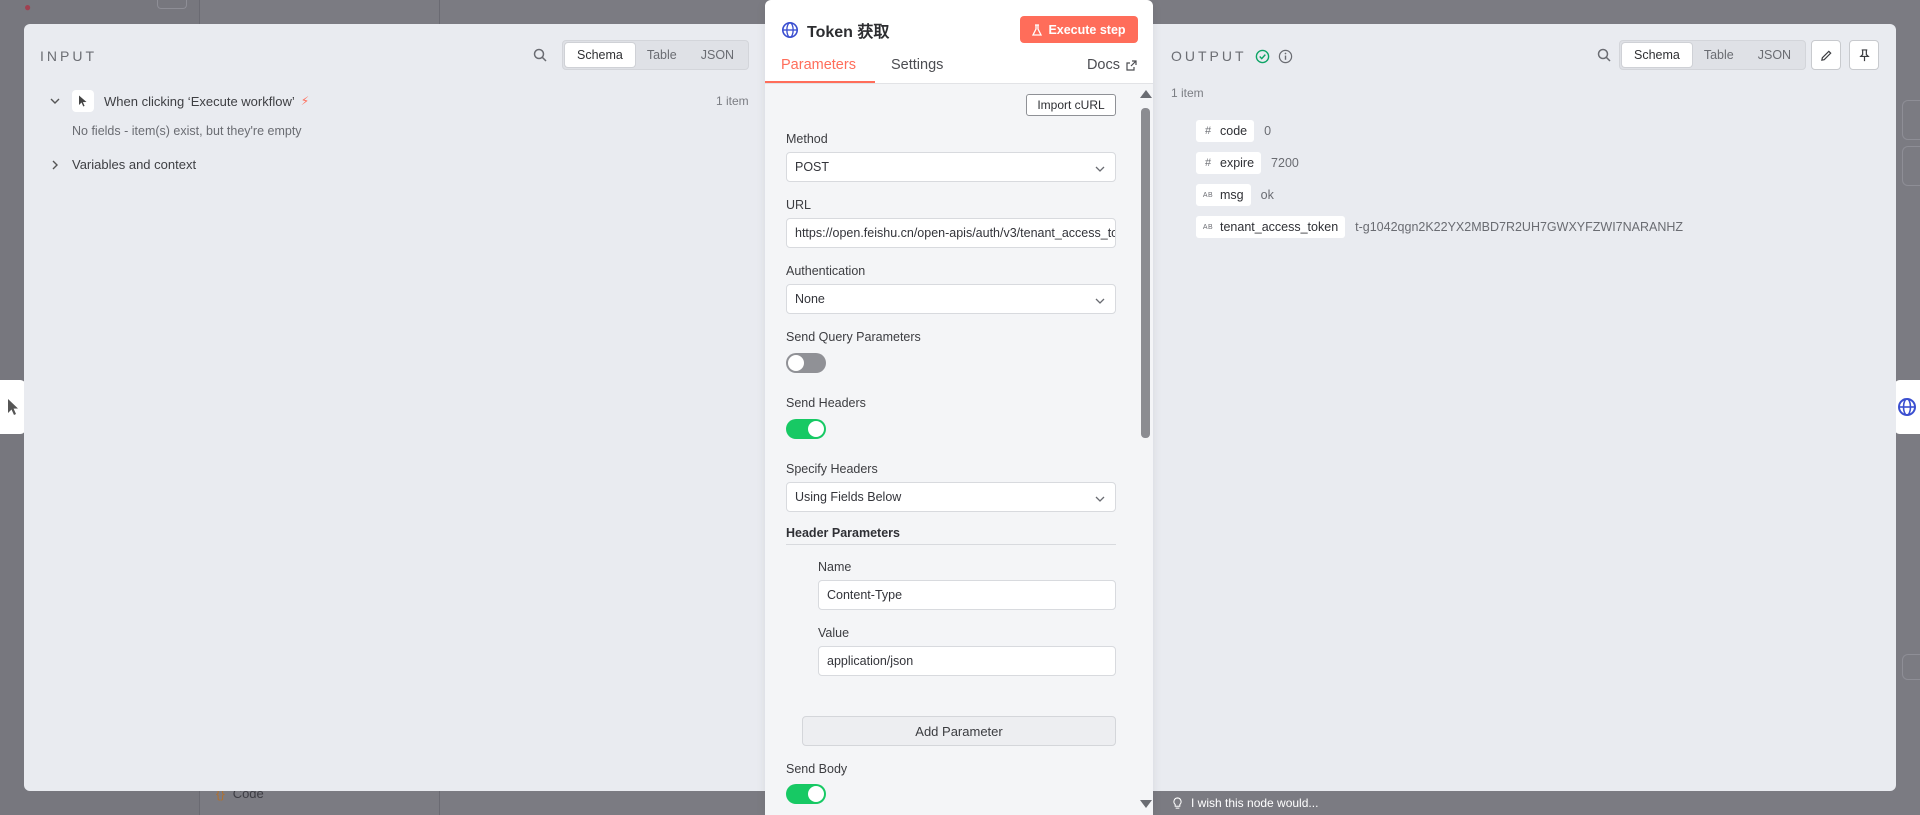 The image size is (1920, 815). Describe the element at coordinates (807, 139) in the screenshot. I see `method-label: Method` at that location.